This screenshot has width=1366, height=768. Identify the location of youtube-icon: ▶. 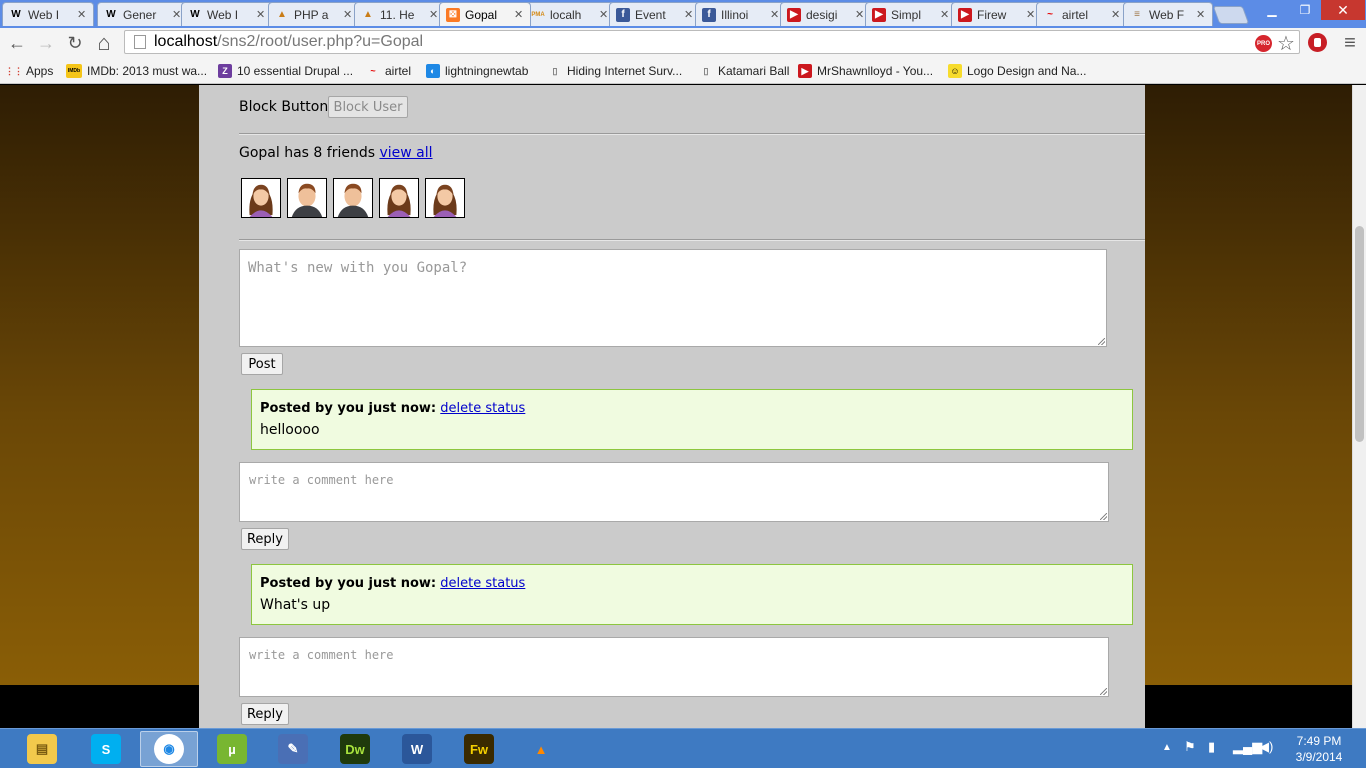
(965, 14).